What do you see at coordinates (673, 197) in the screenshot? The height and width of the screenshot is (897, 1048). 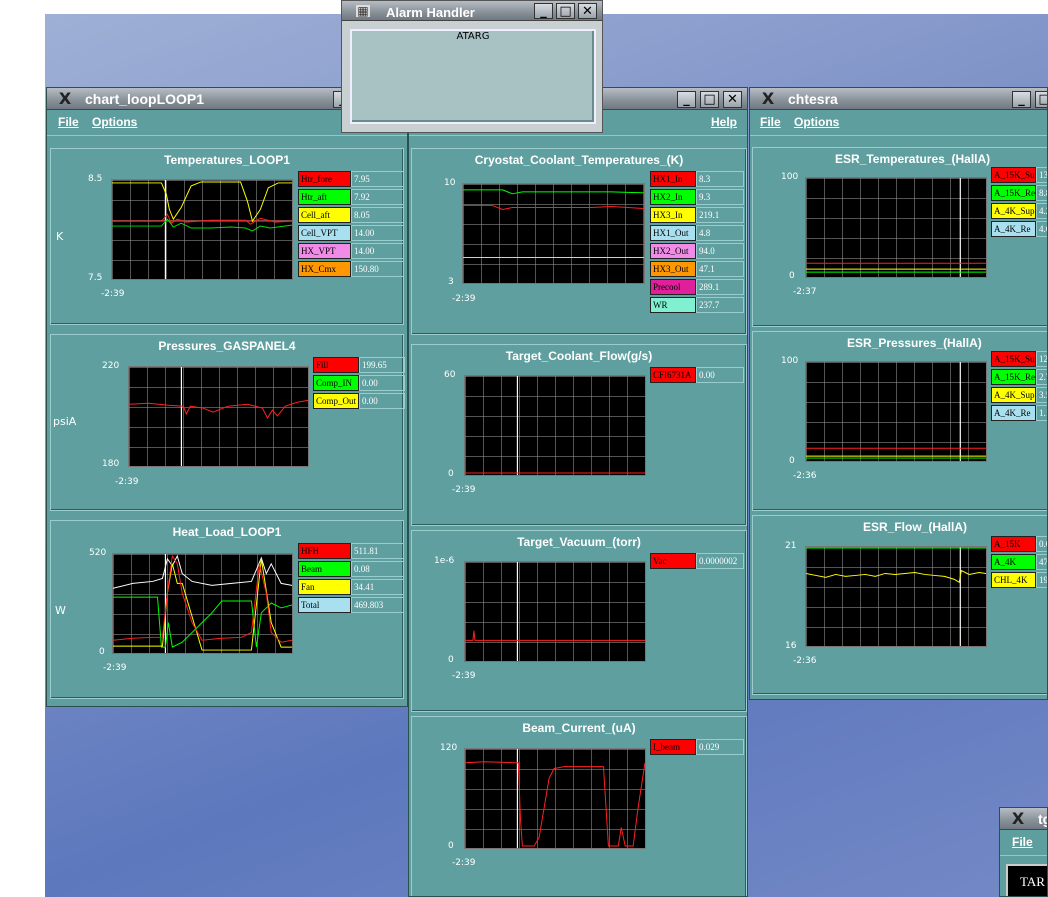 I see `legend-name: HX2_In` at bounding box center [673, 197].